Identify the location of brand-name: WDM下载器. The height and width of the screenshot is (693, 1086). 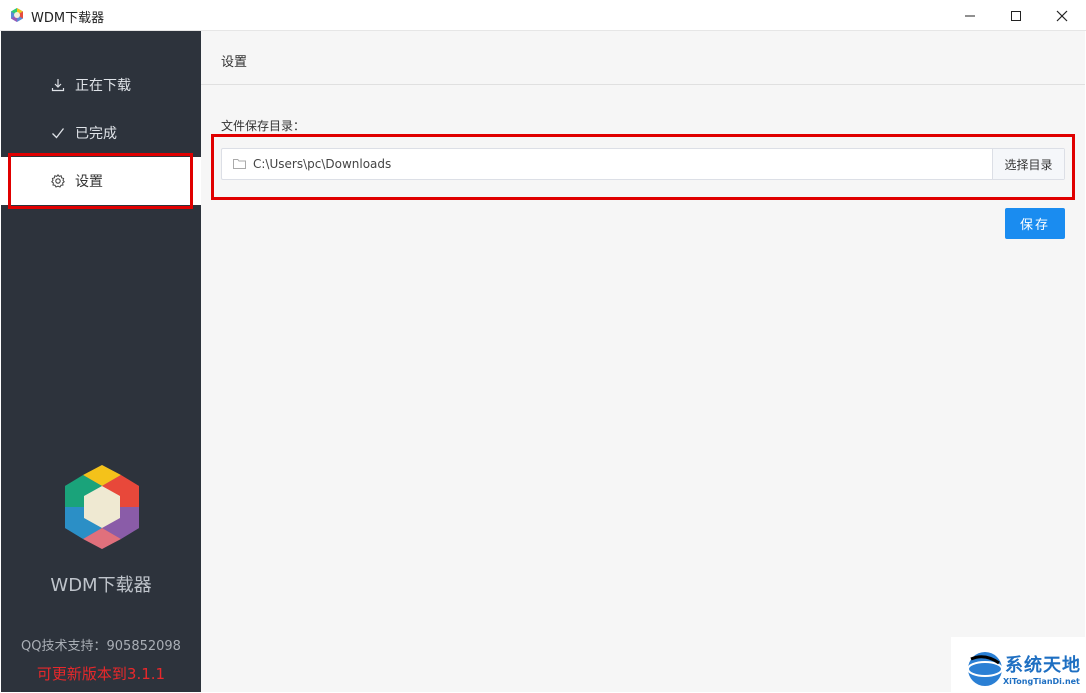
(101, 585).